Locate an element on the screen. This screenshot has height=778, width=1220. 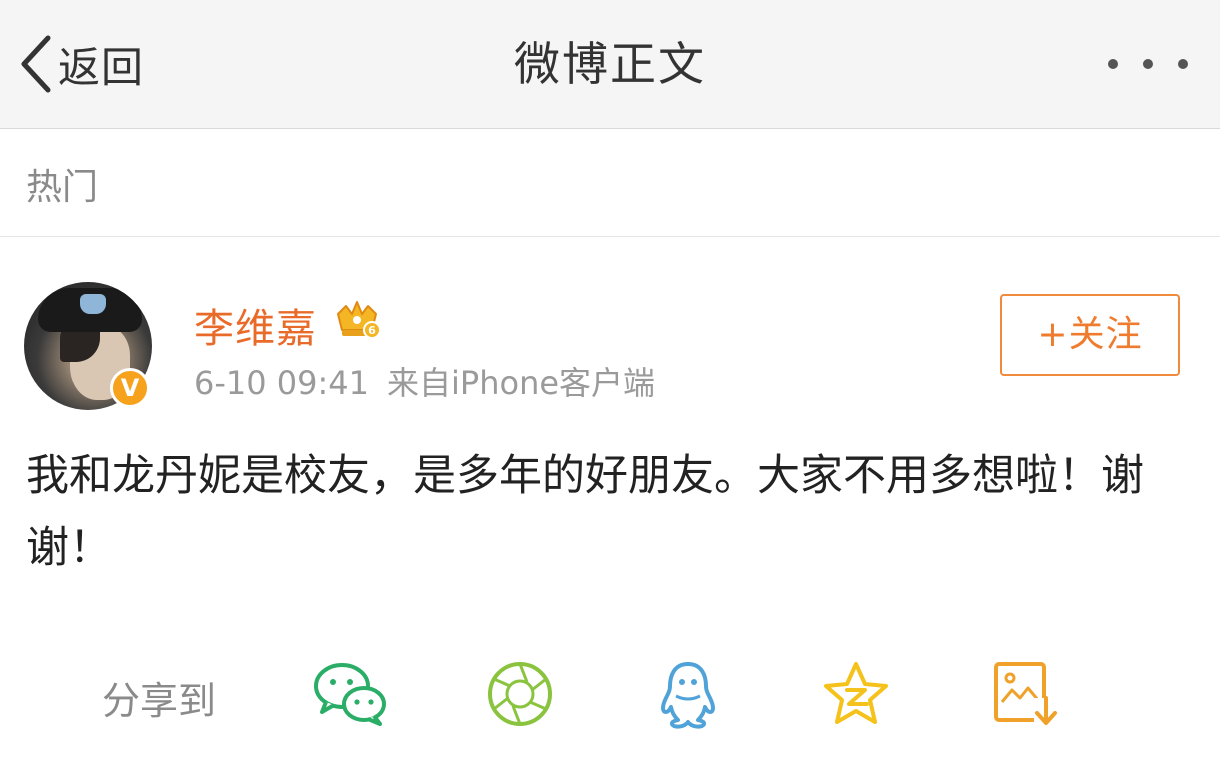
wechat-icon is located at coordinates (350, 694).